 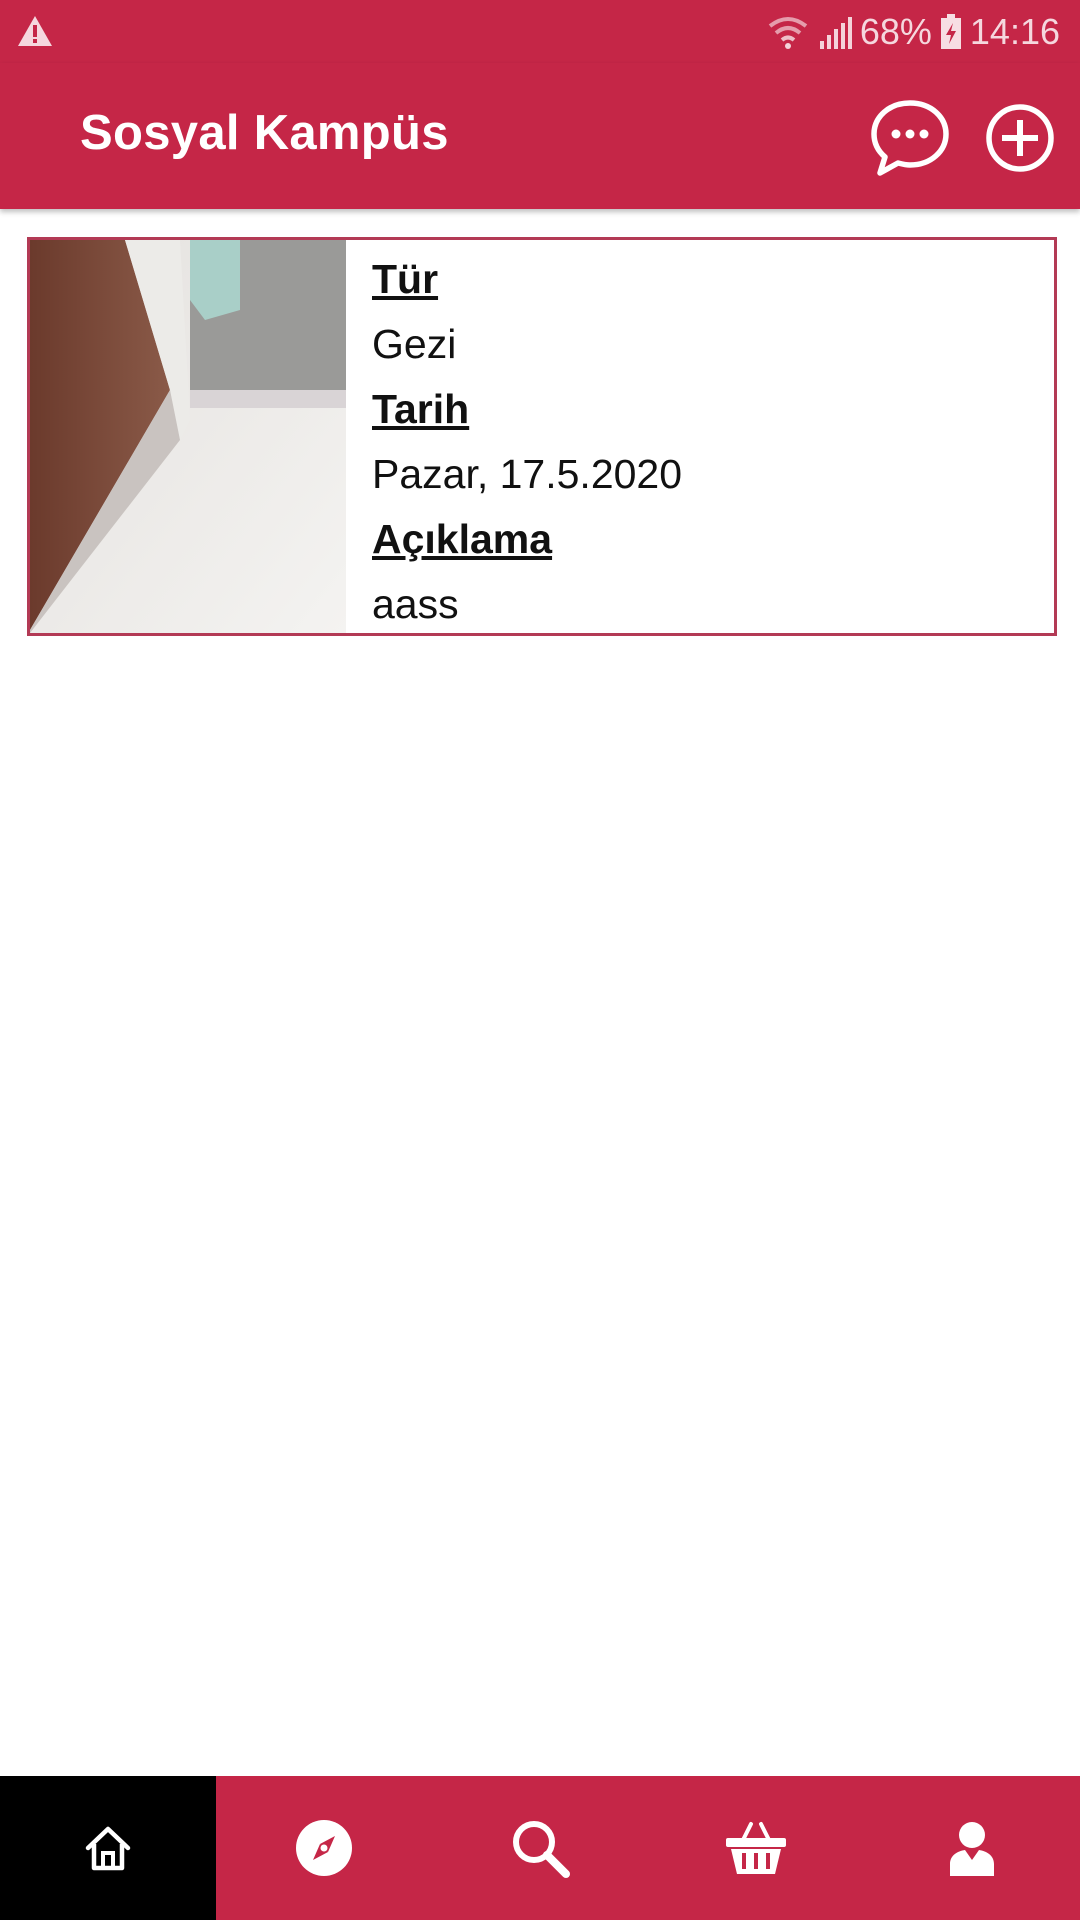 I want to click on home-icon, so click(x=108, y=1848).